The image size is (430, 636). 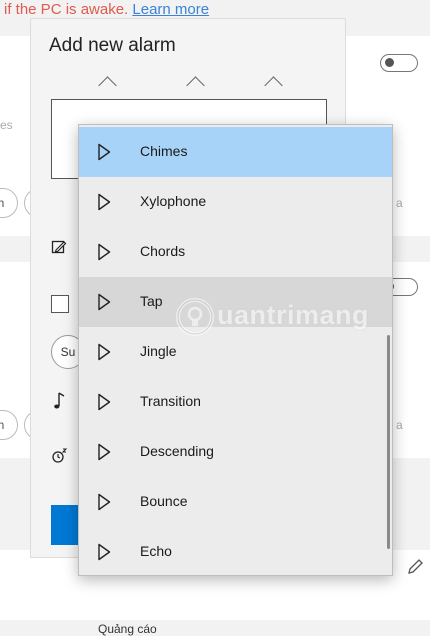 What do you see at coordinates (60, 458) in the screenshot?
I see `snooze-icon` at bounding box center [60, 458].